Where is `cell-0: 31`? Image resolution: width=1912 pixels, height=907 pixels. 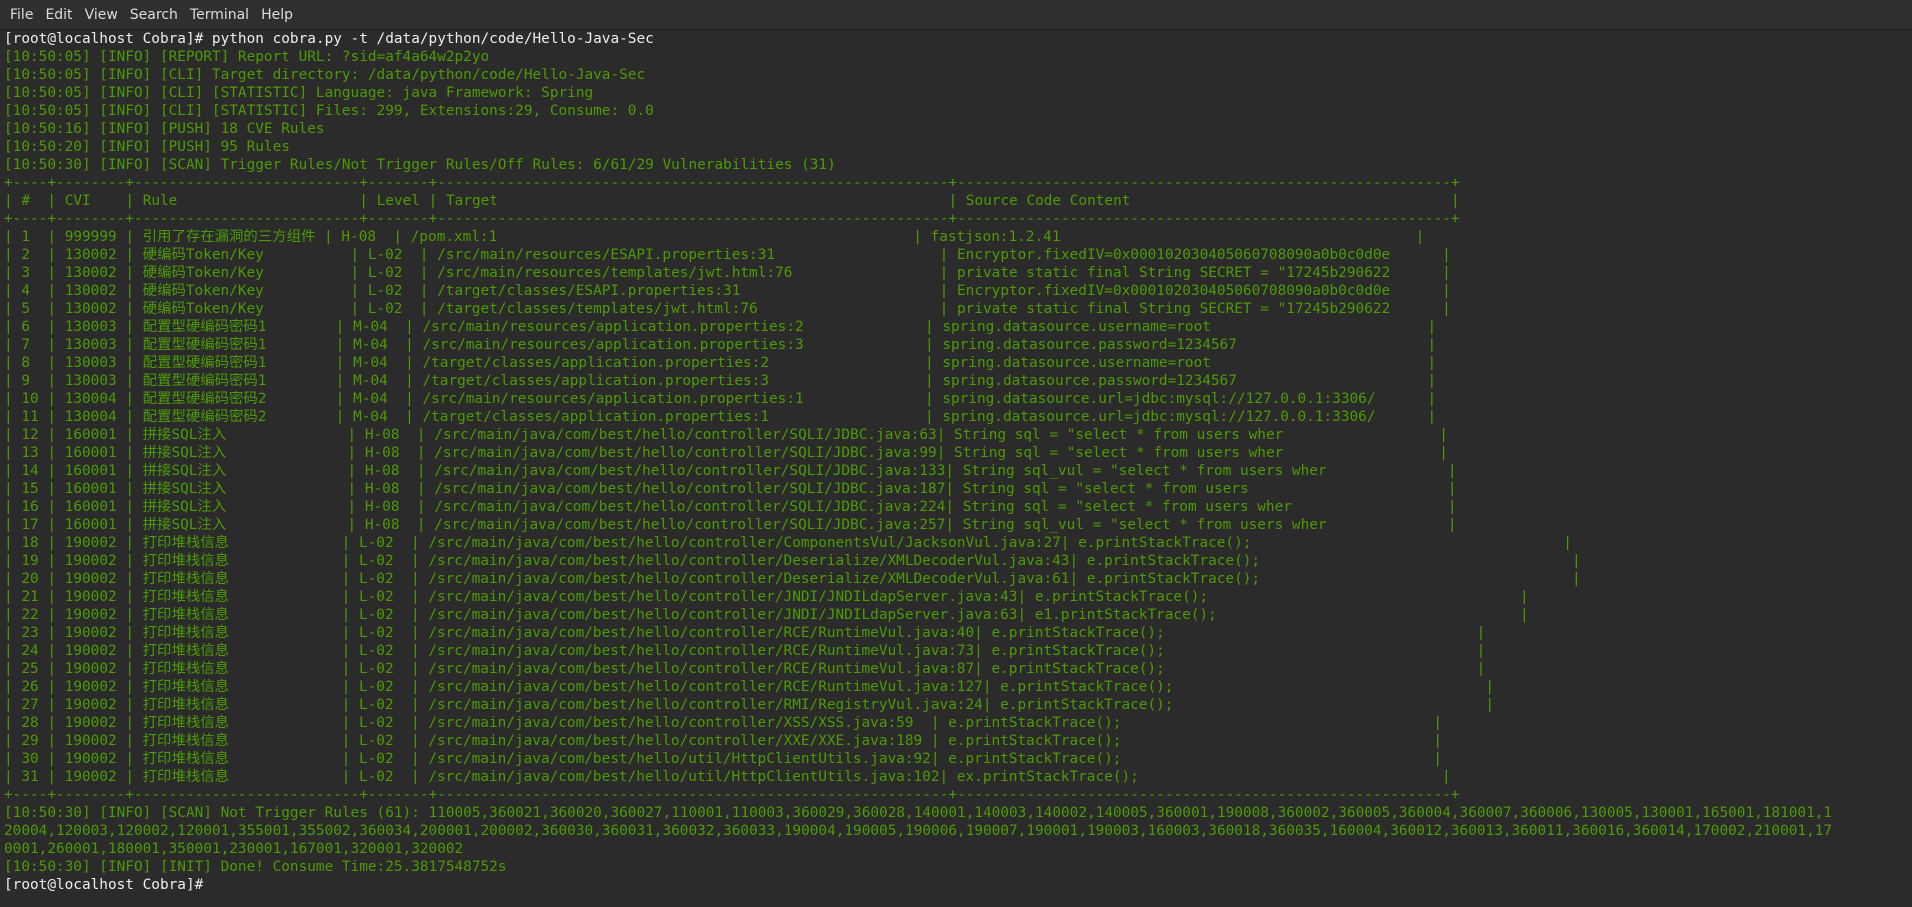
cell-0: 31 is located at coordinates (30, 777).